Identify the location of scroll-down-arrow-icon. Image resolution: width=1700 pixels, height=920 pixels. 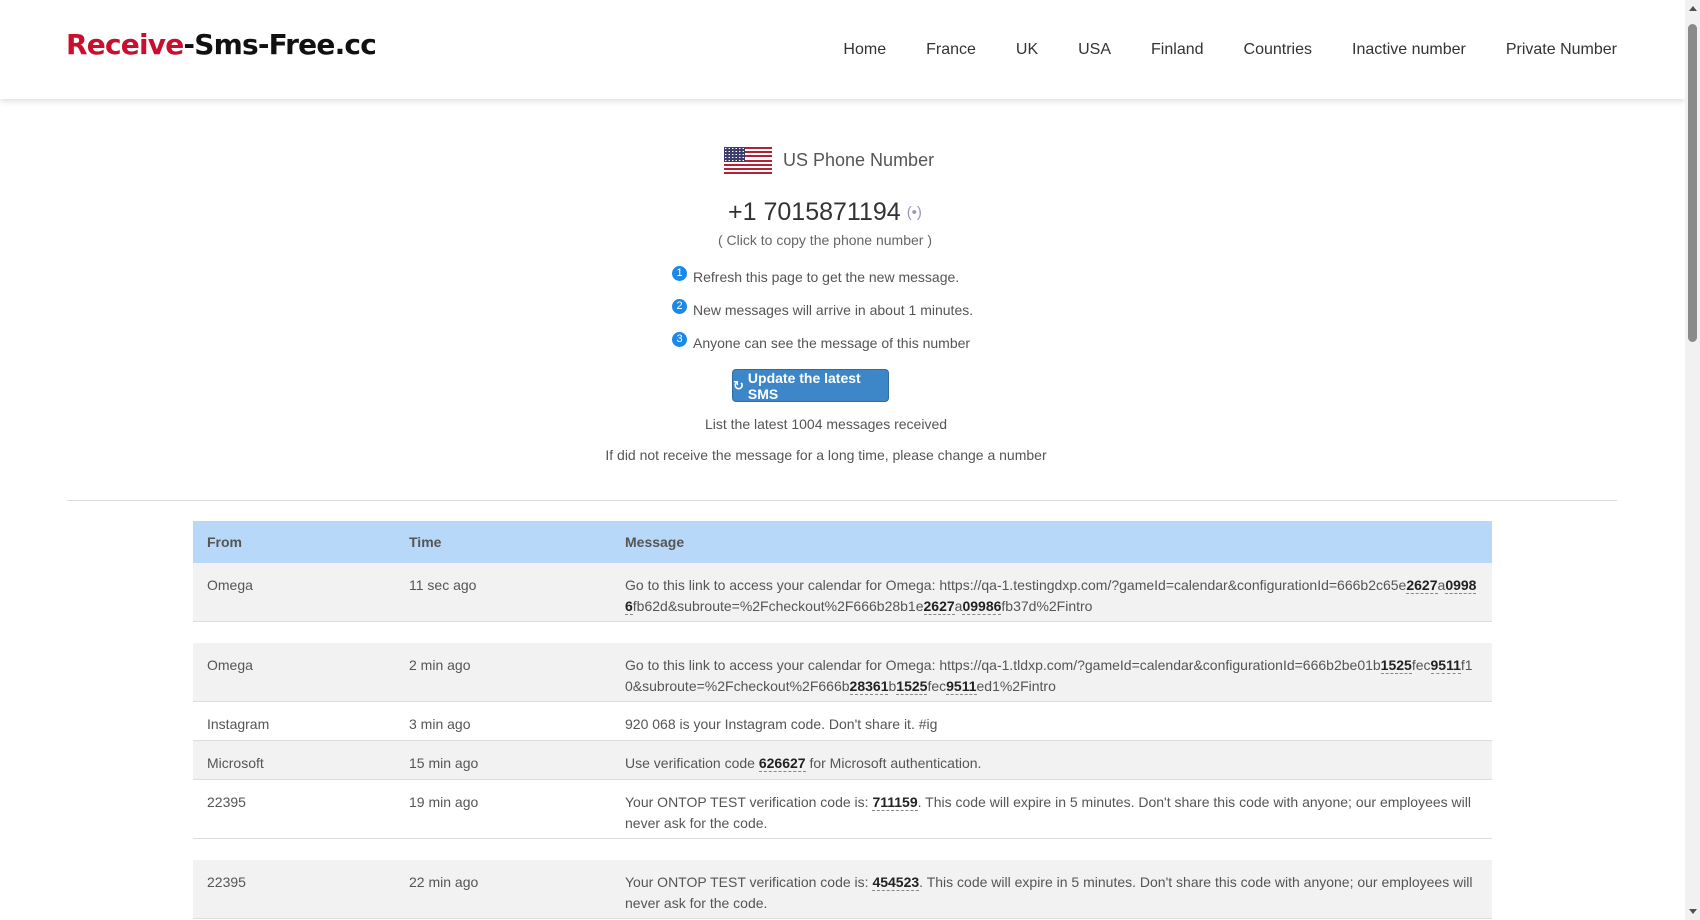
(1693, 911).